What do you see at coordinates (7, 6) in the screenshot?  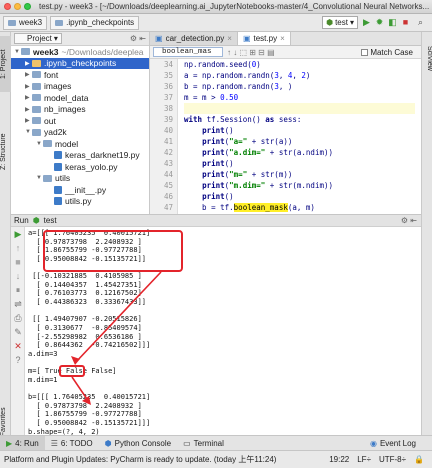 I see `close-button` at bounding box center [7, 6].